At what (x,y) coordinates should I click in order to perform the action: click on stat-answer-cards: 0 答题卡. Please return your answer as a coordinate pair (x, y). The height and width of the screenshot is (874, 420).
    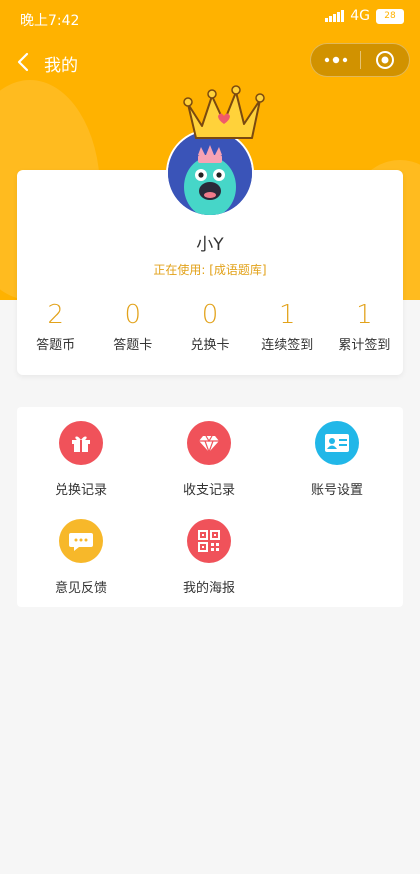
    Looking at the image, I should click on (132, 330).